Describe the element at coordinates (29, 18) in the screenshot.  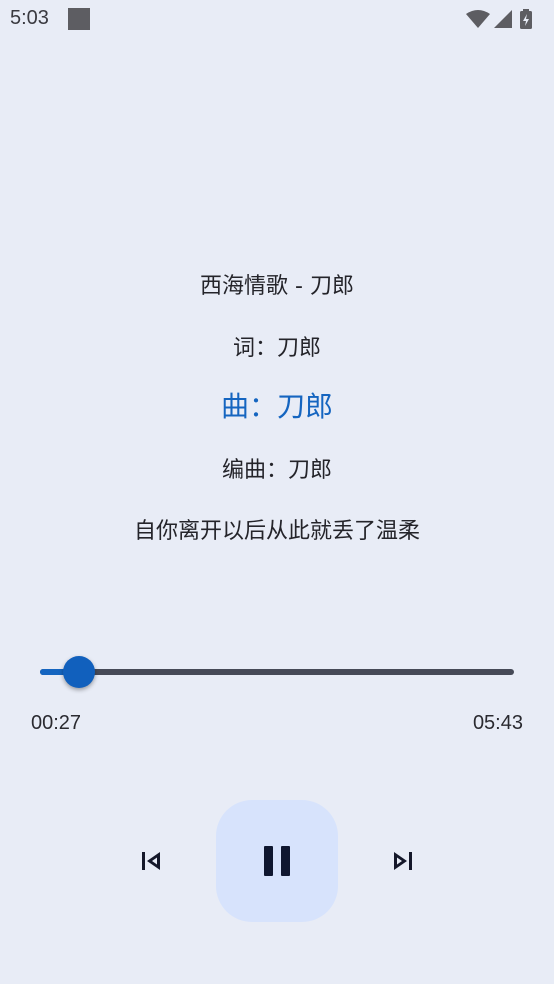
I see `status-time: 5:03` at that location.